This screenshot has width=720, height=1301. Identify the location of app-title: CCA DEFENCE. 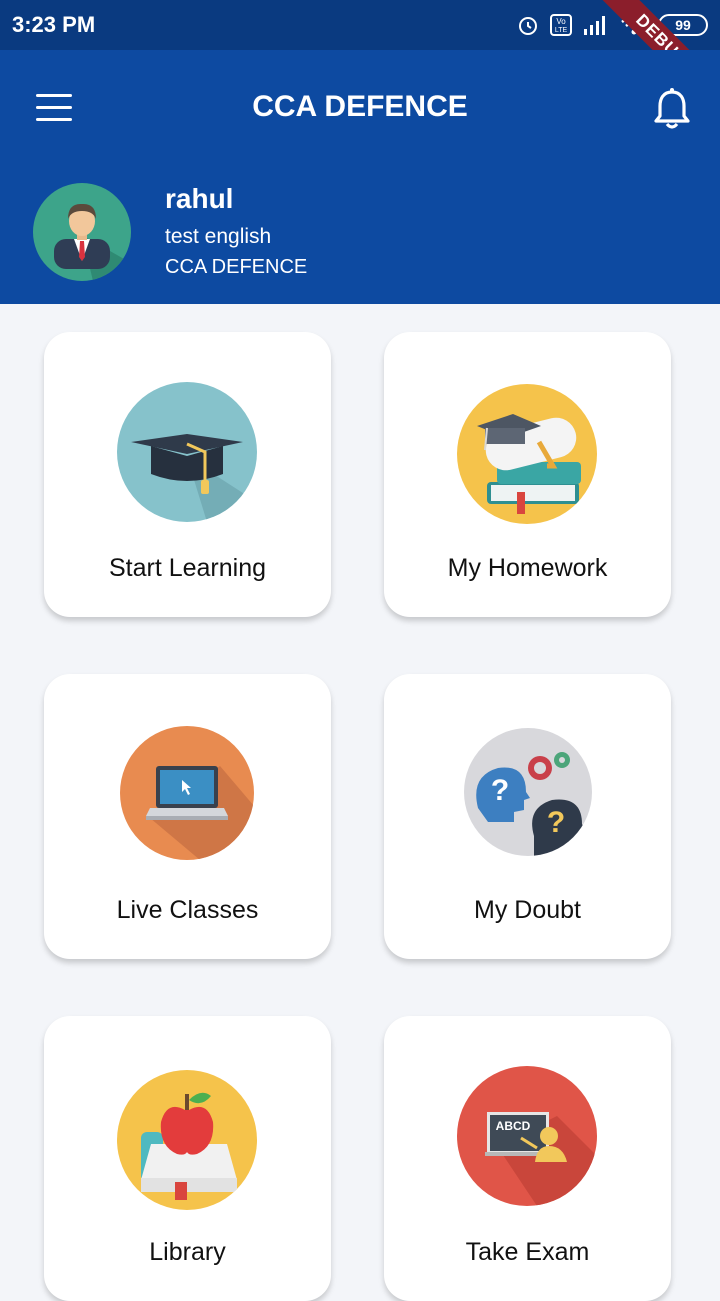
(360, 106).